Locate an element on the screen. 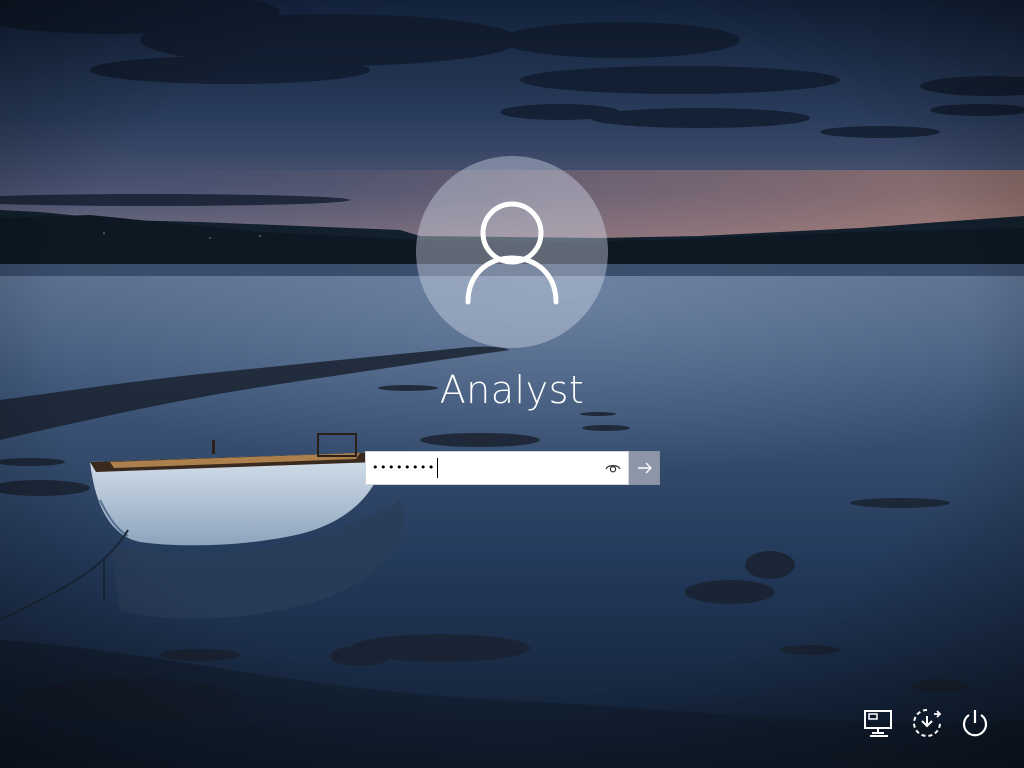 This screenshot has width=1024, height=768. text-caret is located at coordinates (437, 468).